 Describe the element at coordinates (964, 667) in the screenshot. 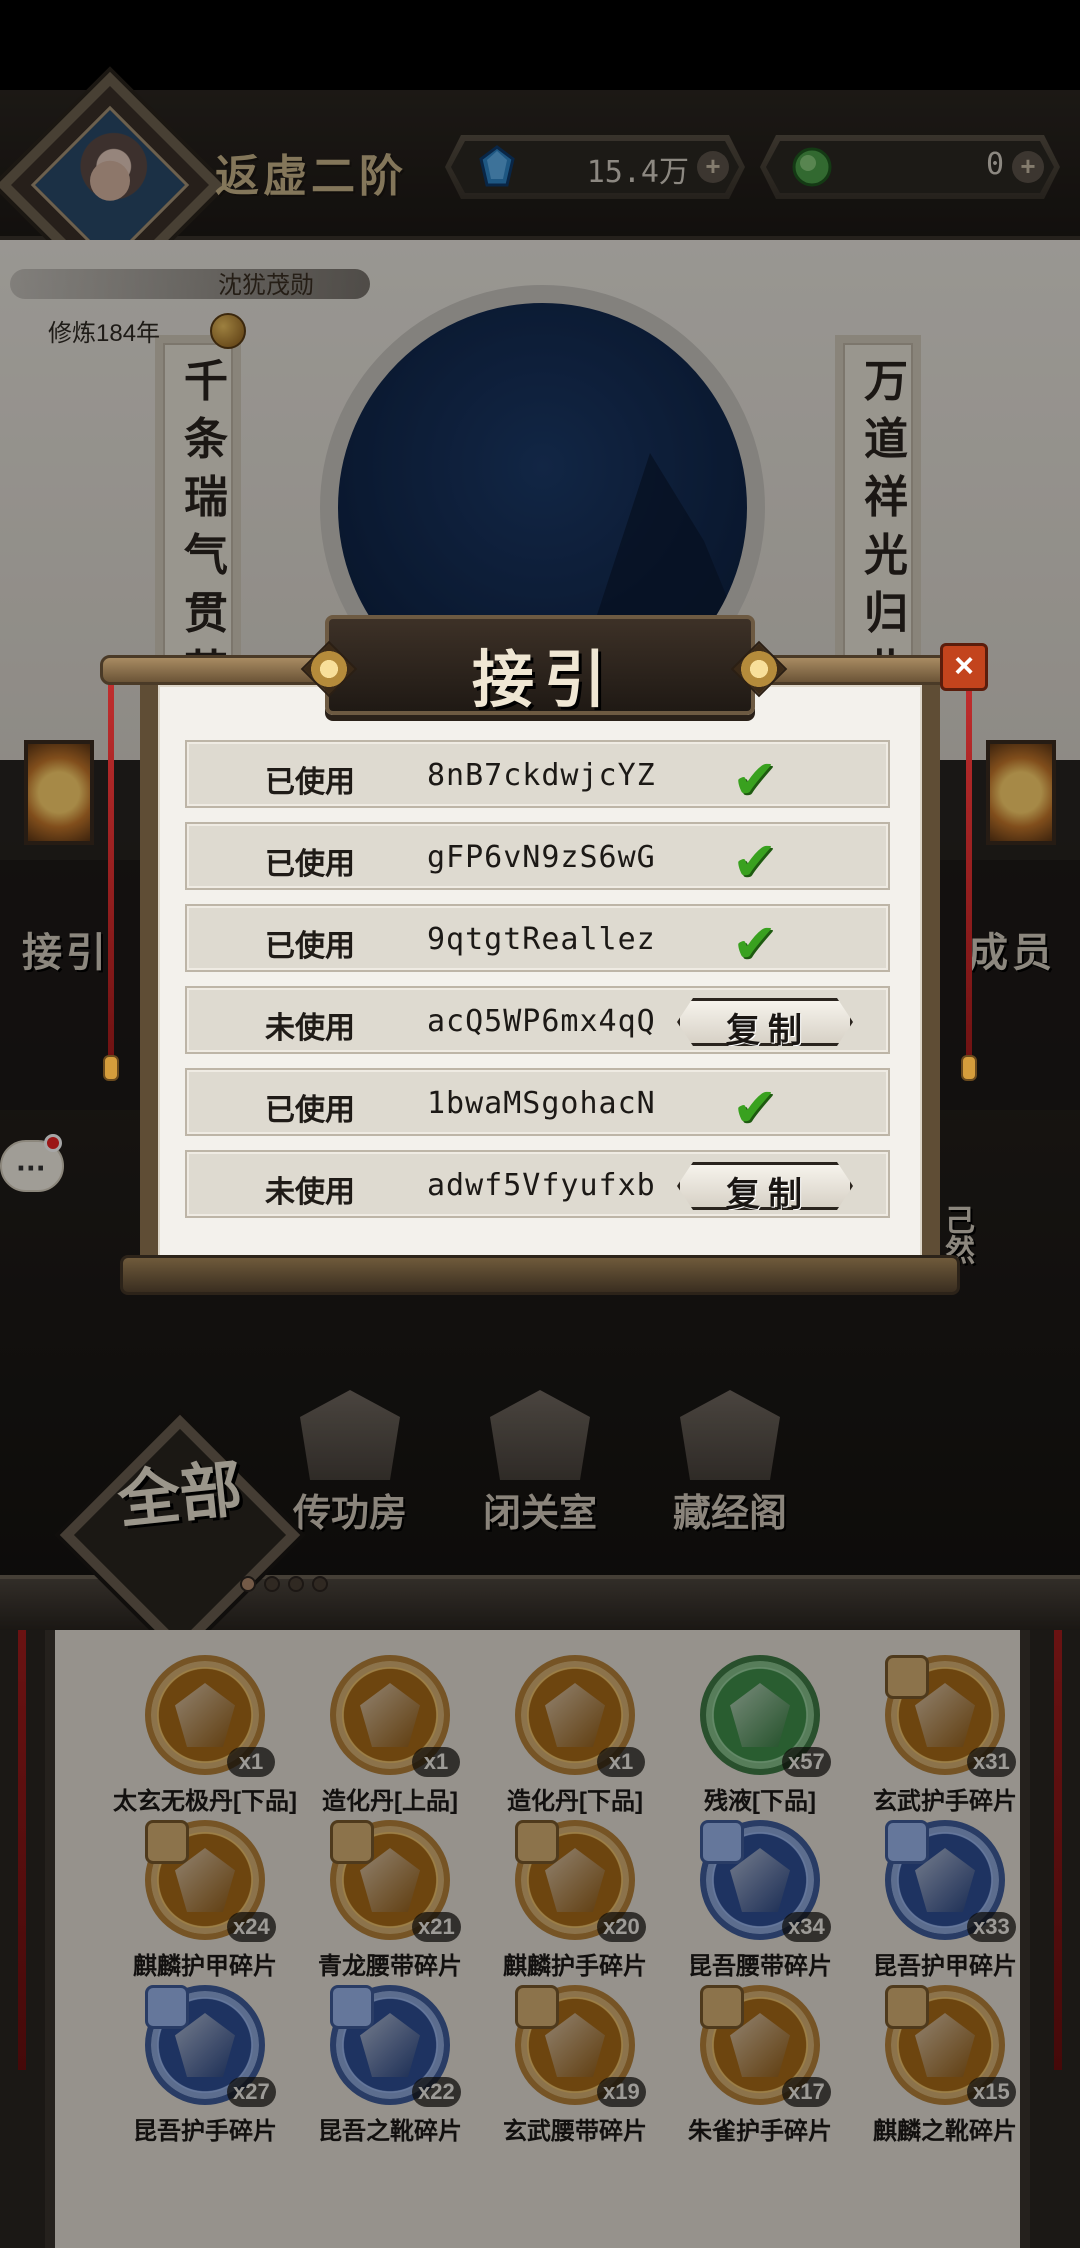

I see `close-button: ×` at that location.